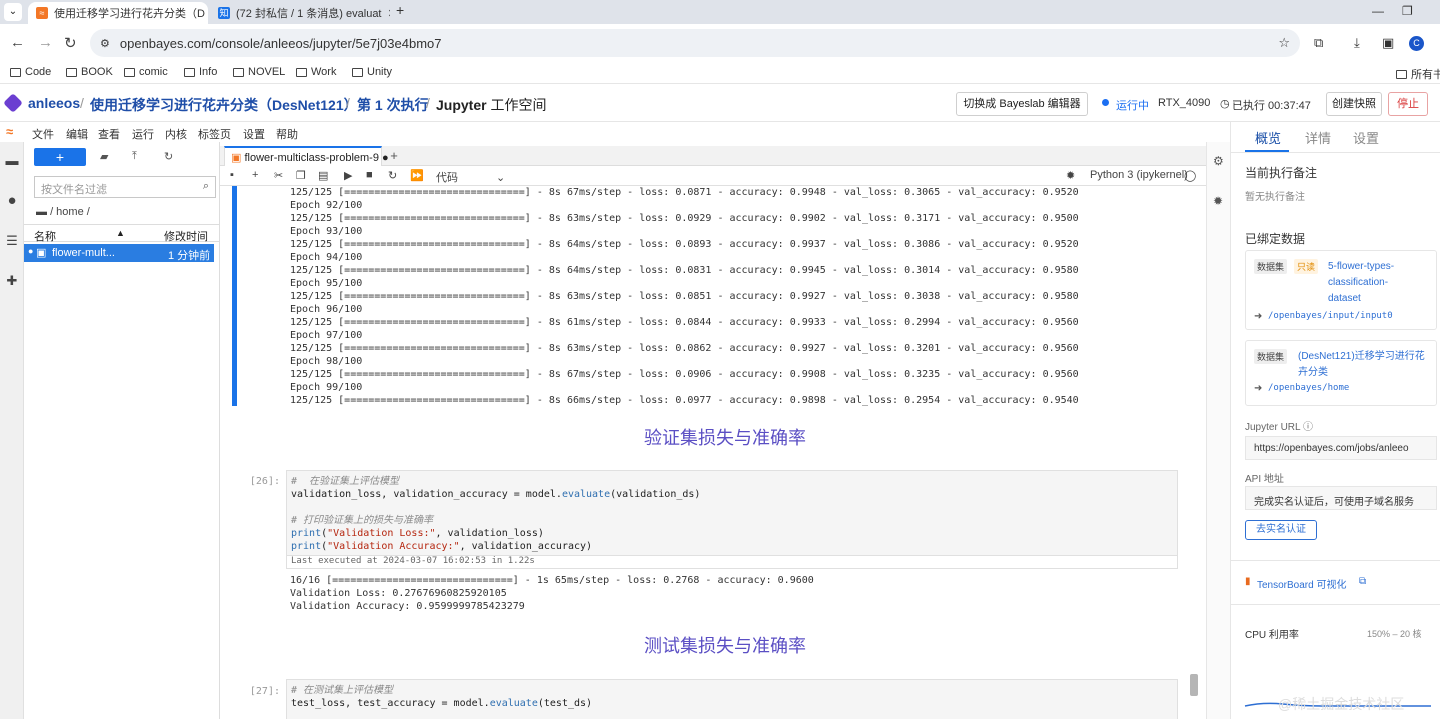 The image size is (1440, 719). I want to click on run-icon: ▶, so click(348, 175).